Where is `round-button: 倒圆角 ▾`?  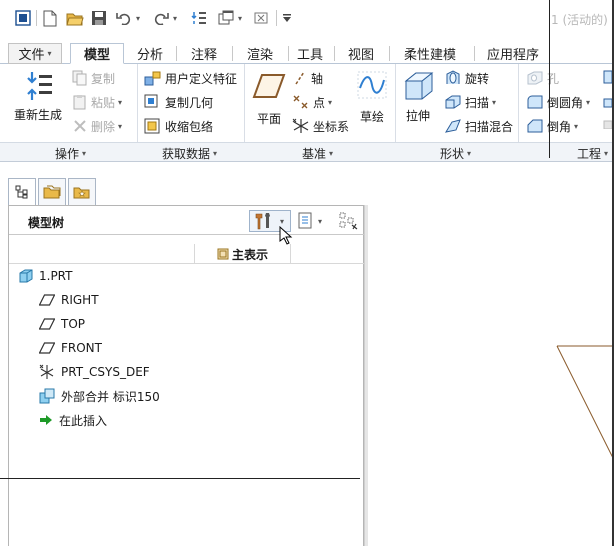 round-button: 倒圆角 ▾ is located at coordinates (558, 102).